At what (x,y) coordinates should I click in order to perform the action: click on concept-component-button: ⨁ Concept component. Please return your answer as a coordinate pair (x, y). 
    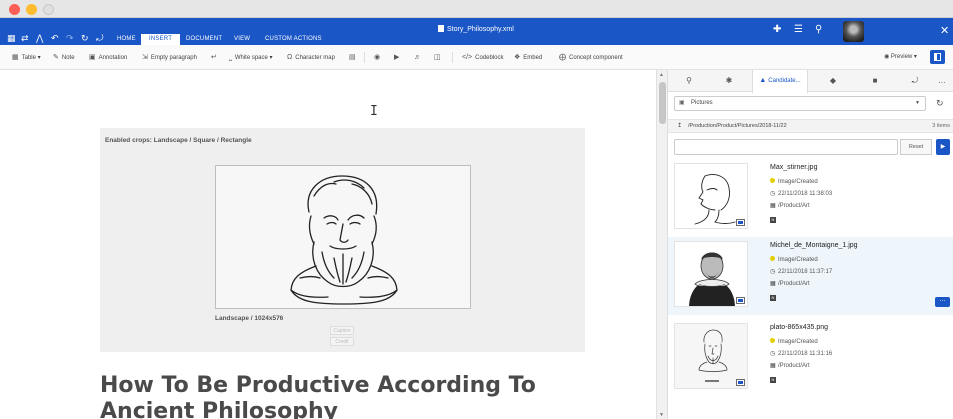
    Looking at the image, I should click on (591, 58).